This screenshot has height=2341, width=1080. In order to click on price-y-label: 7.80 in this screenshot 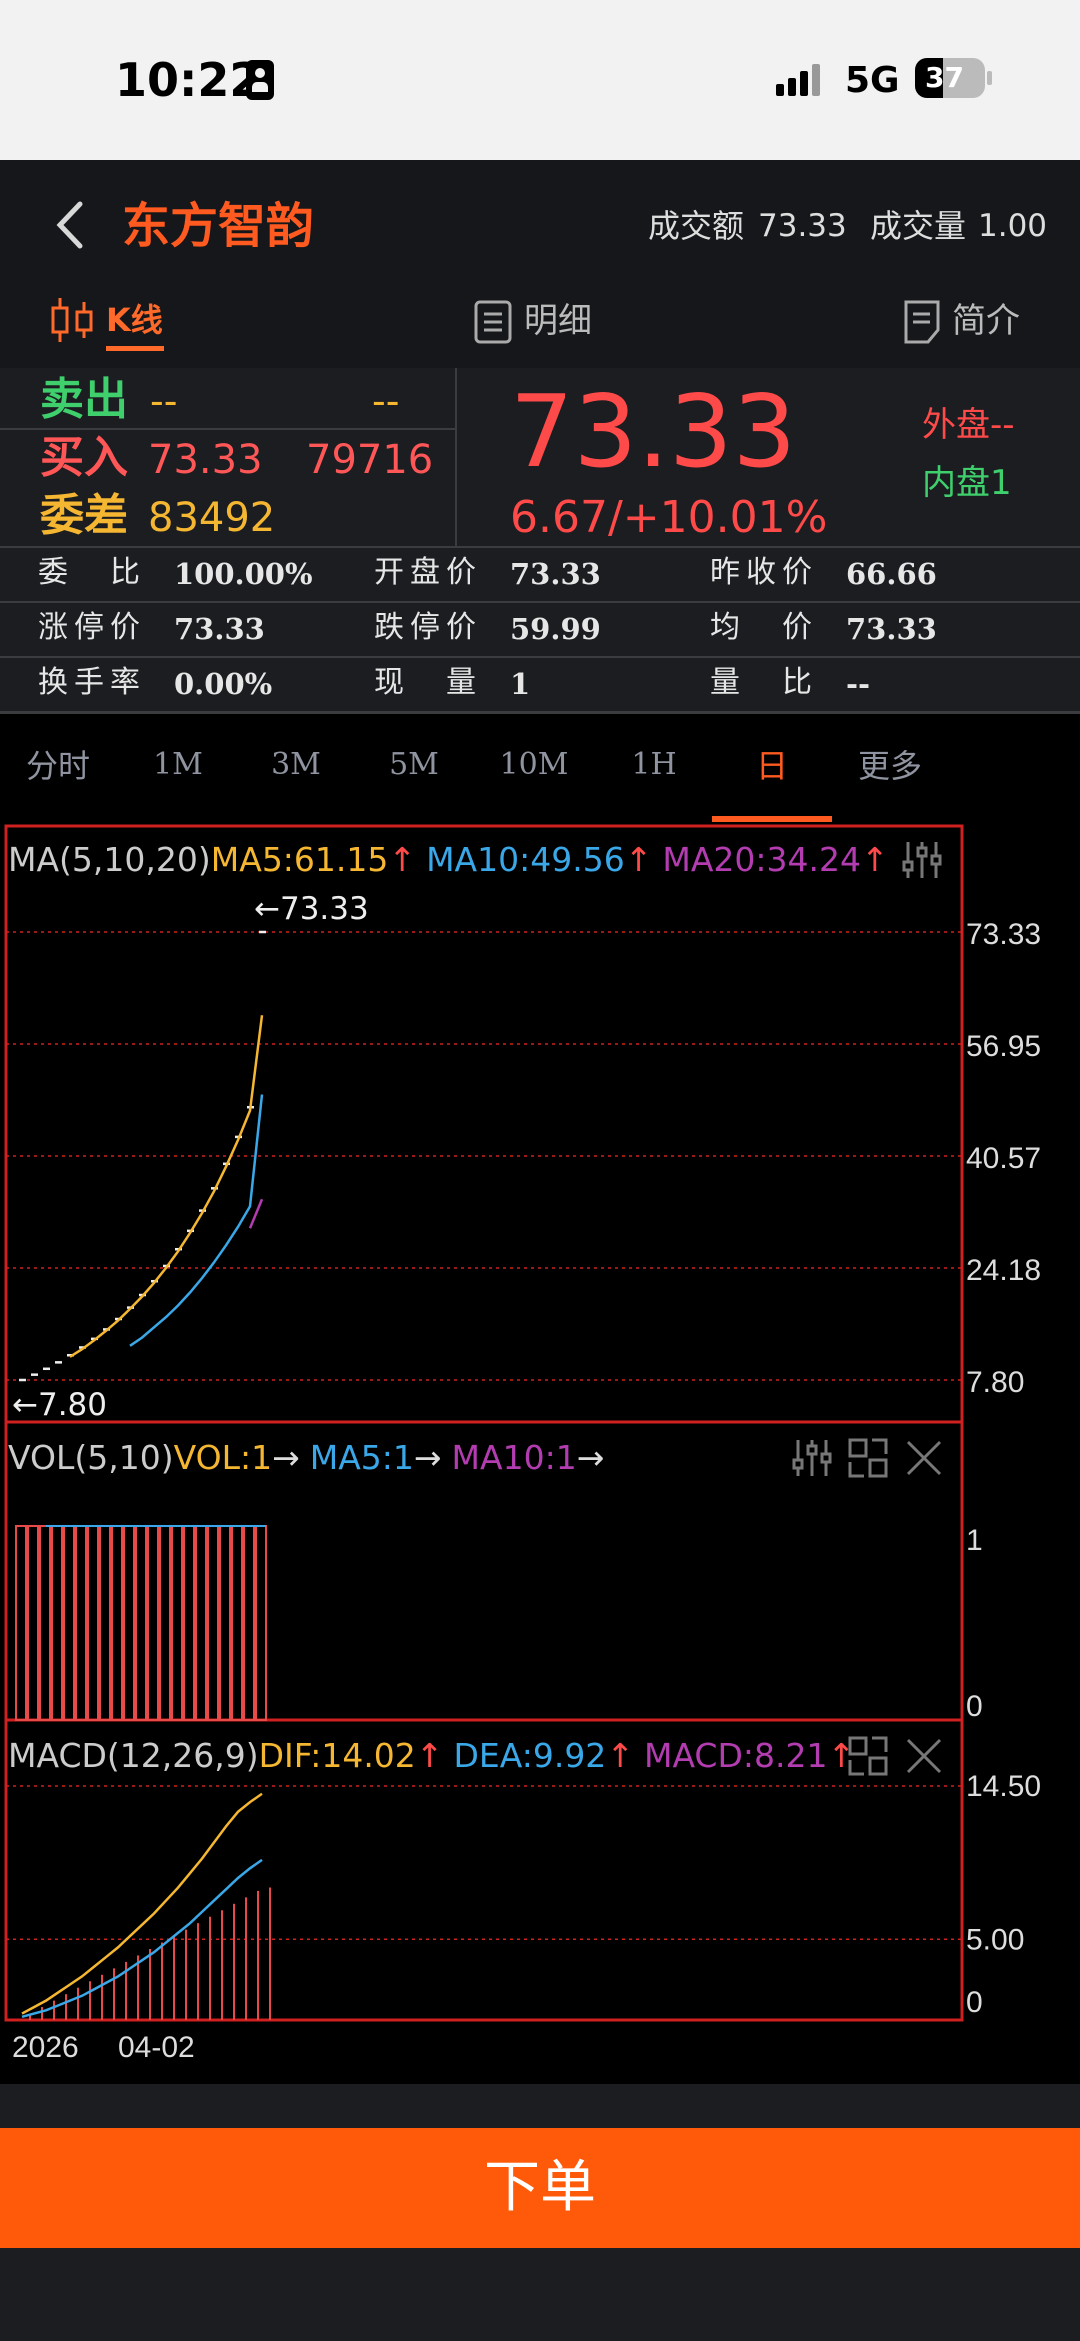, I will do `click(995, 1382)`.